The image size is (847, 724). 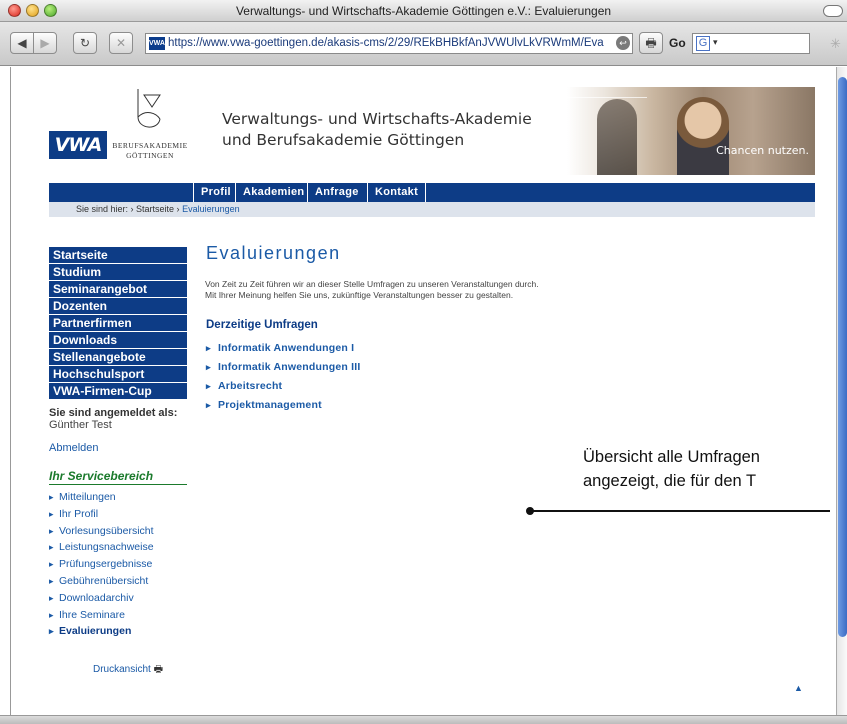 I want to click on scrollbar-thumb, so click(x=842, y=357).